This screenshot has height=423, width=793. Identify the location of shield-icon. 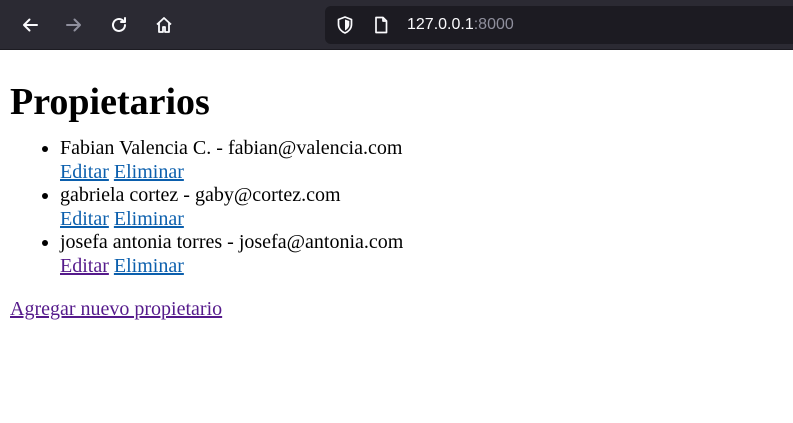
(345, 25).